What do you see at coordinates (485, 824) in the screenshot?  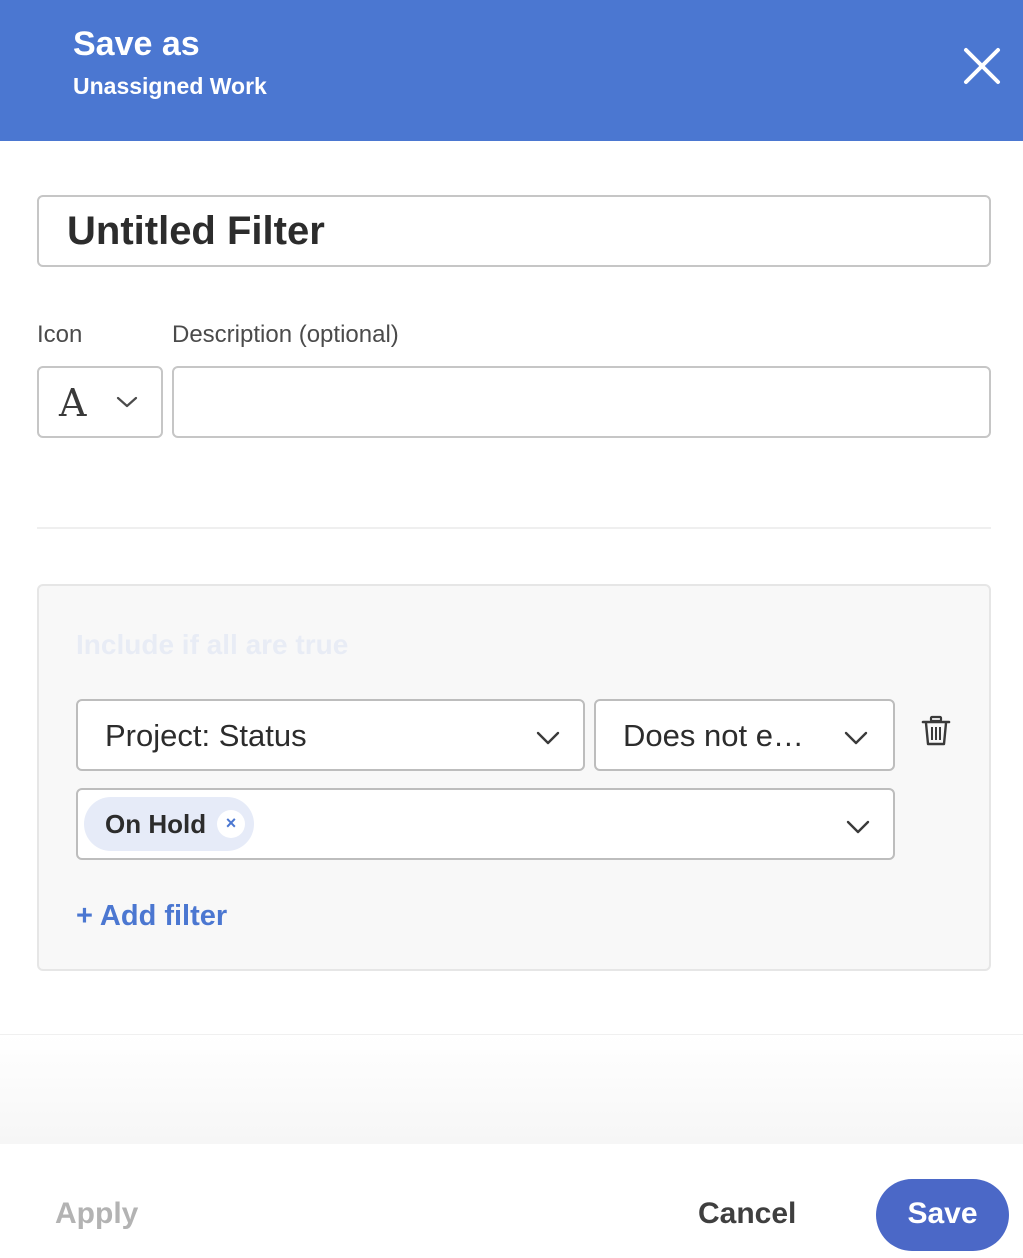 I see `filter-values-select: On Hold ×` at bounding box center [485, 824].